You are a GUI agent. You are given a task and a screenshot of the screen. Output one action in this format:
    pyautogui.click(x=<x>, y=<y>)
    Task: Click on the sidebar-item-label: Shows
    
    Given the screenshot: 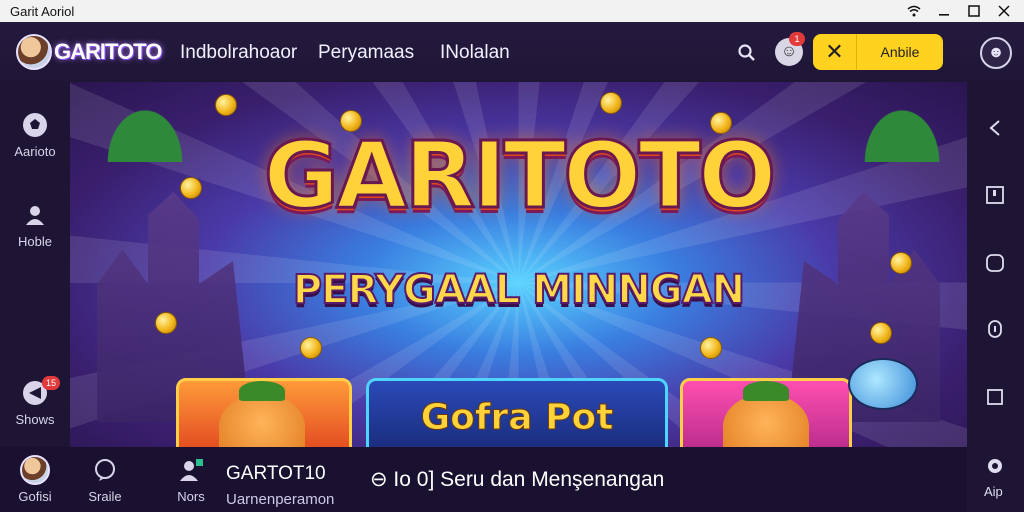 What is the action you would take?
    pyautogui.click(x=35, y=419)
    